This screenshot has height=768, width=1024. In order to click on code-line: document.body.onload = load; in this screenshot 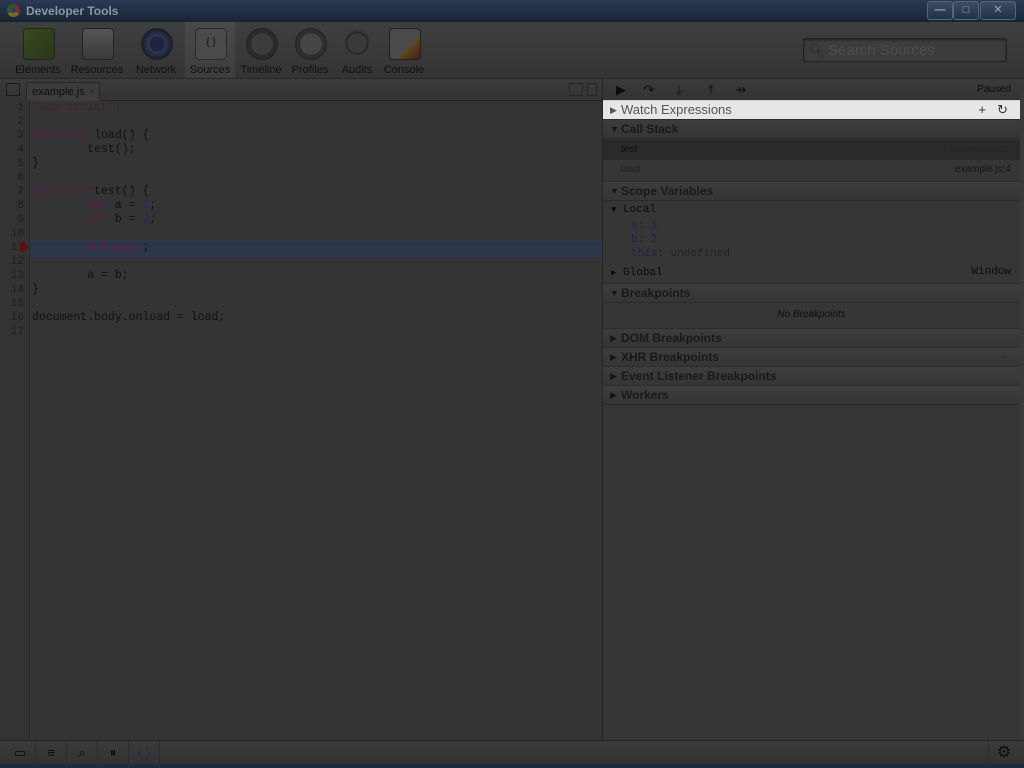, I will do `click(128, 318)`.